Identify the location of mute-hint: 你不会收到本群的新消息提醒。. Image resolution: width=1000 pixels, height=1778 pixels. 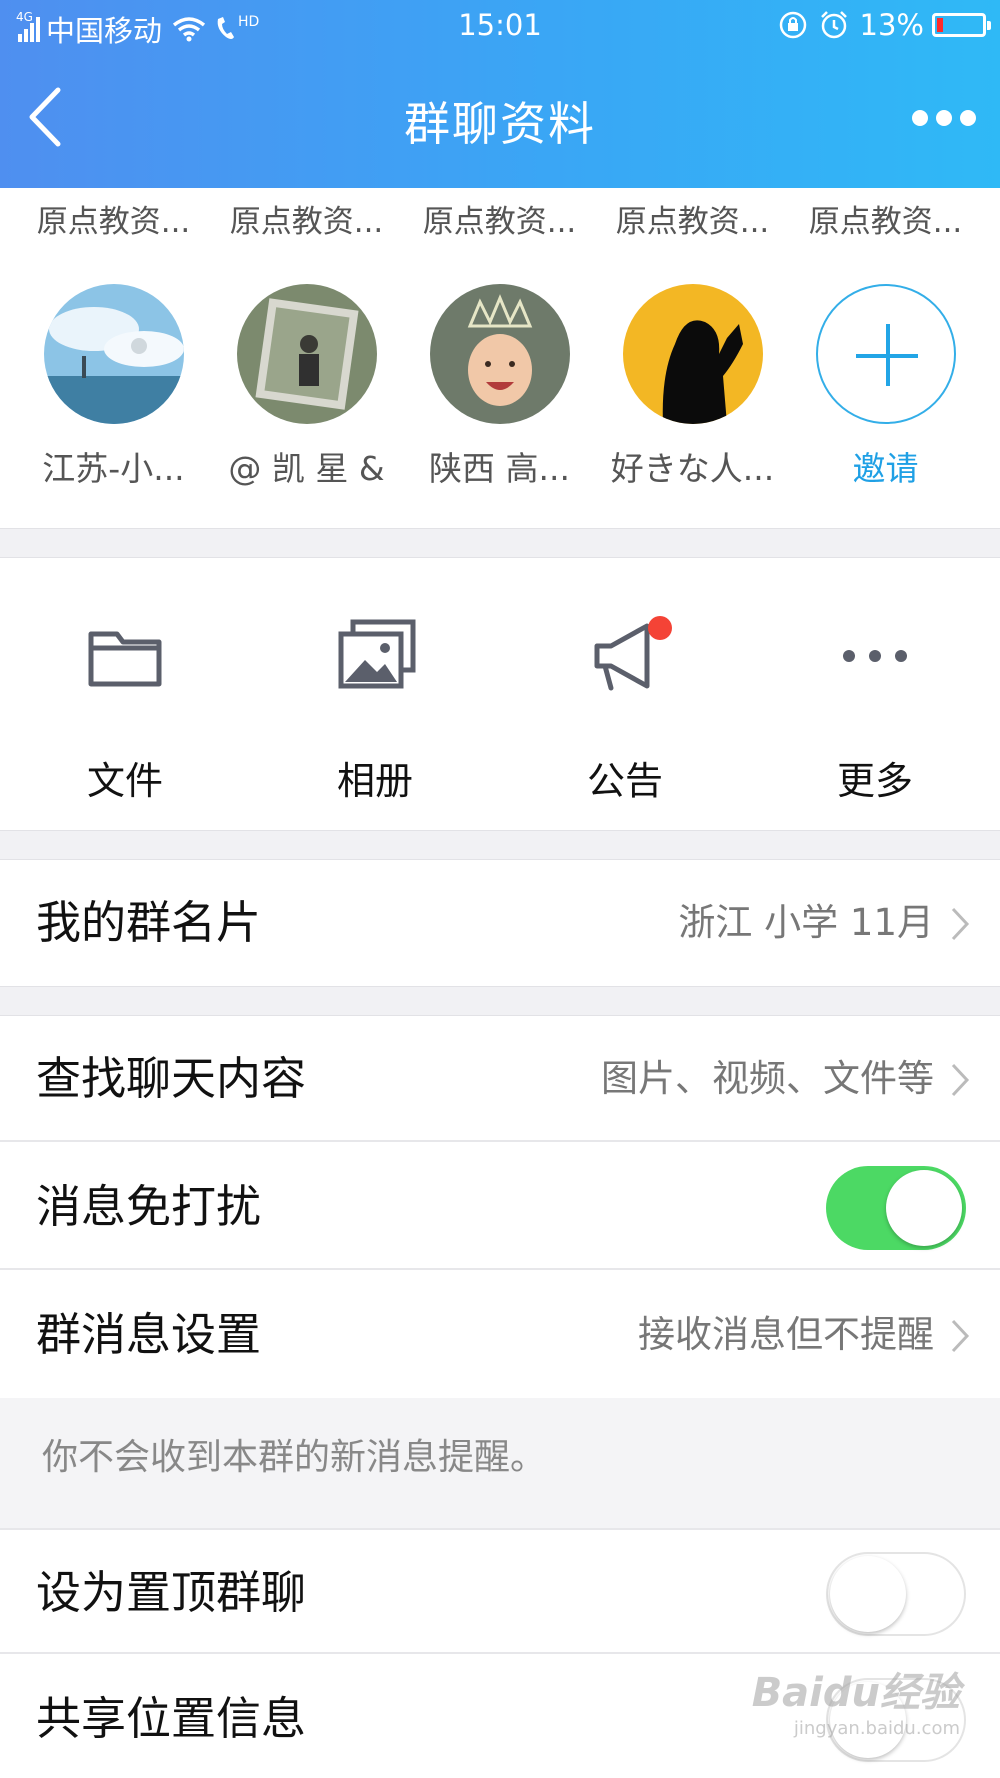
(500, 1463).